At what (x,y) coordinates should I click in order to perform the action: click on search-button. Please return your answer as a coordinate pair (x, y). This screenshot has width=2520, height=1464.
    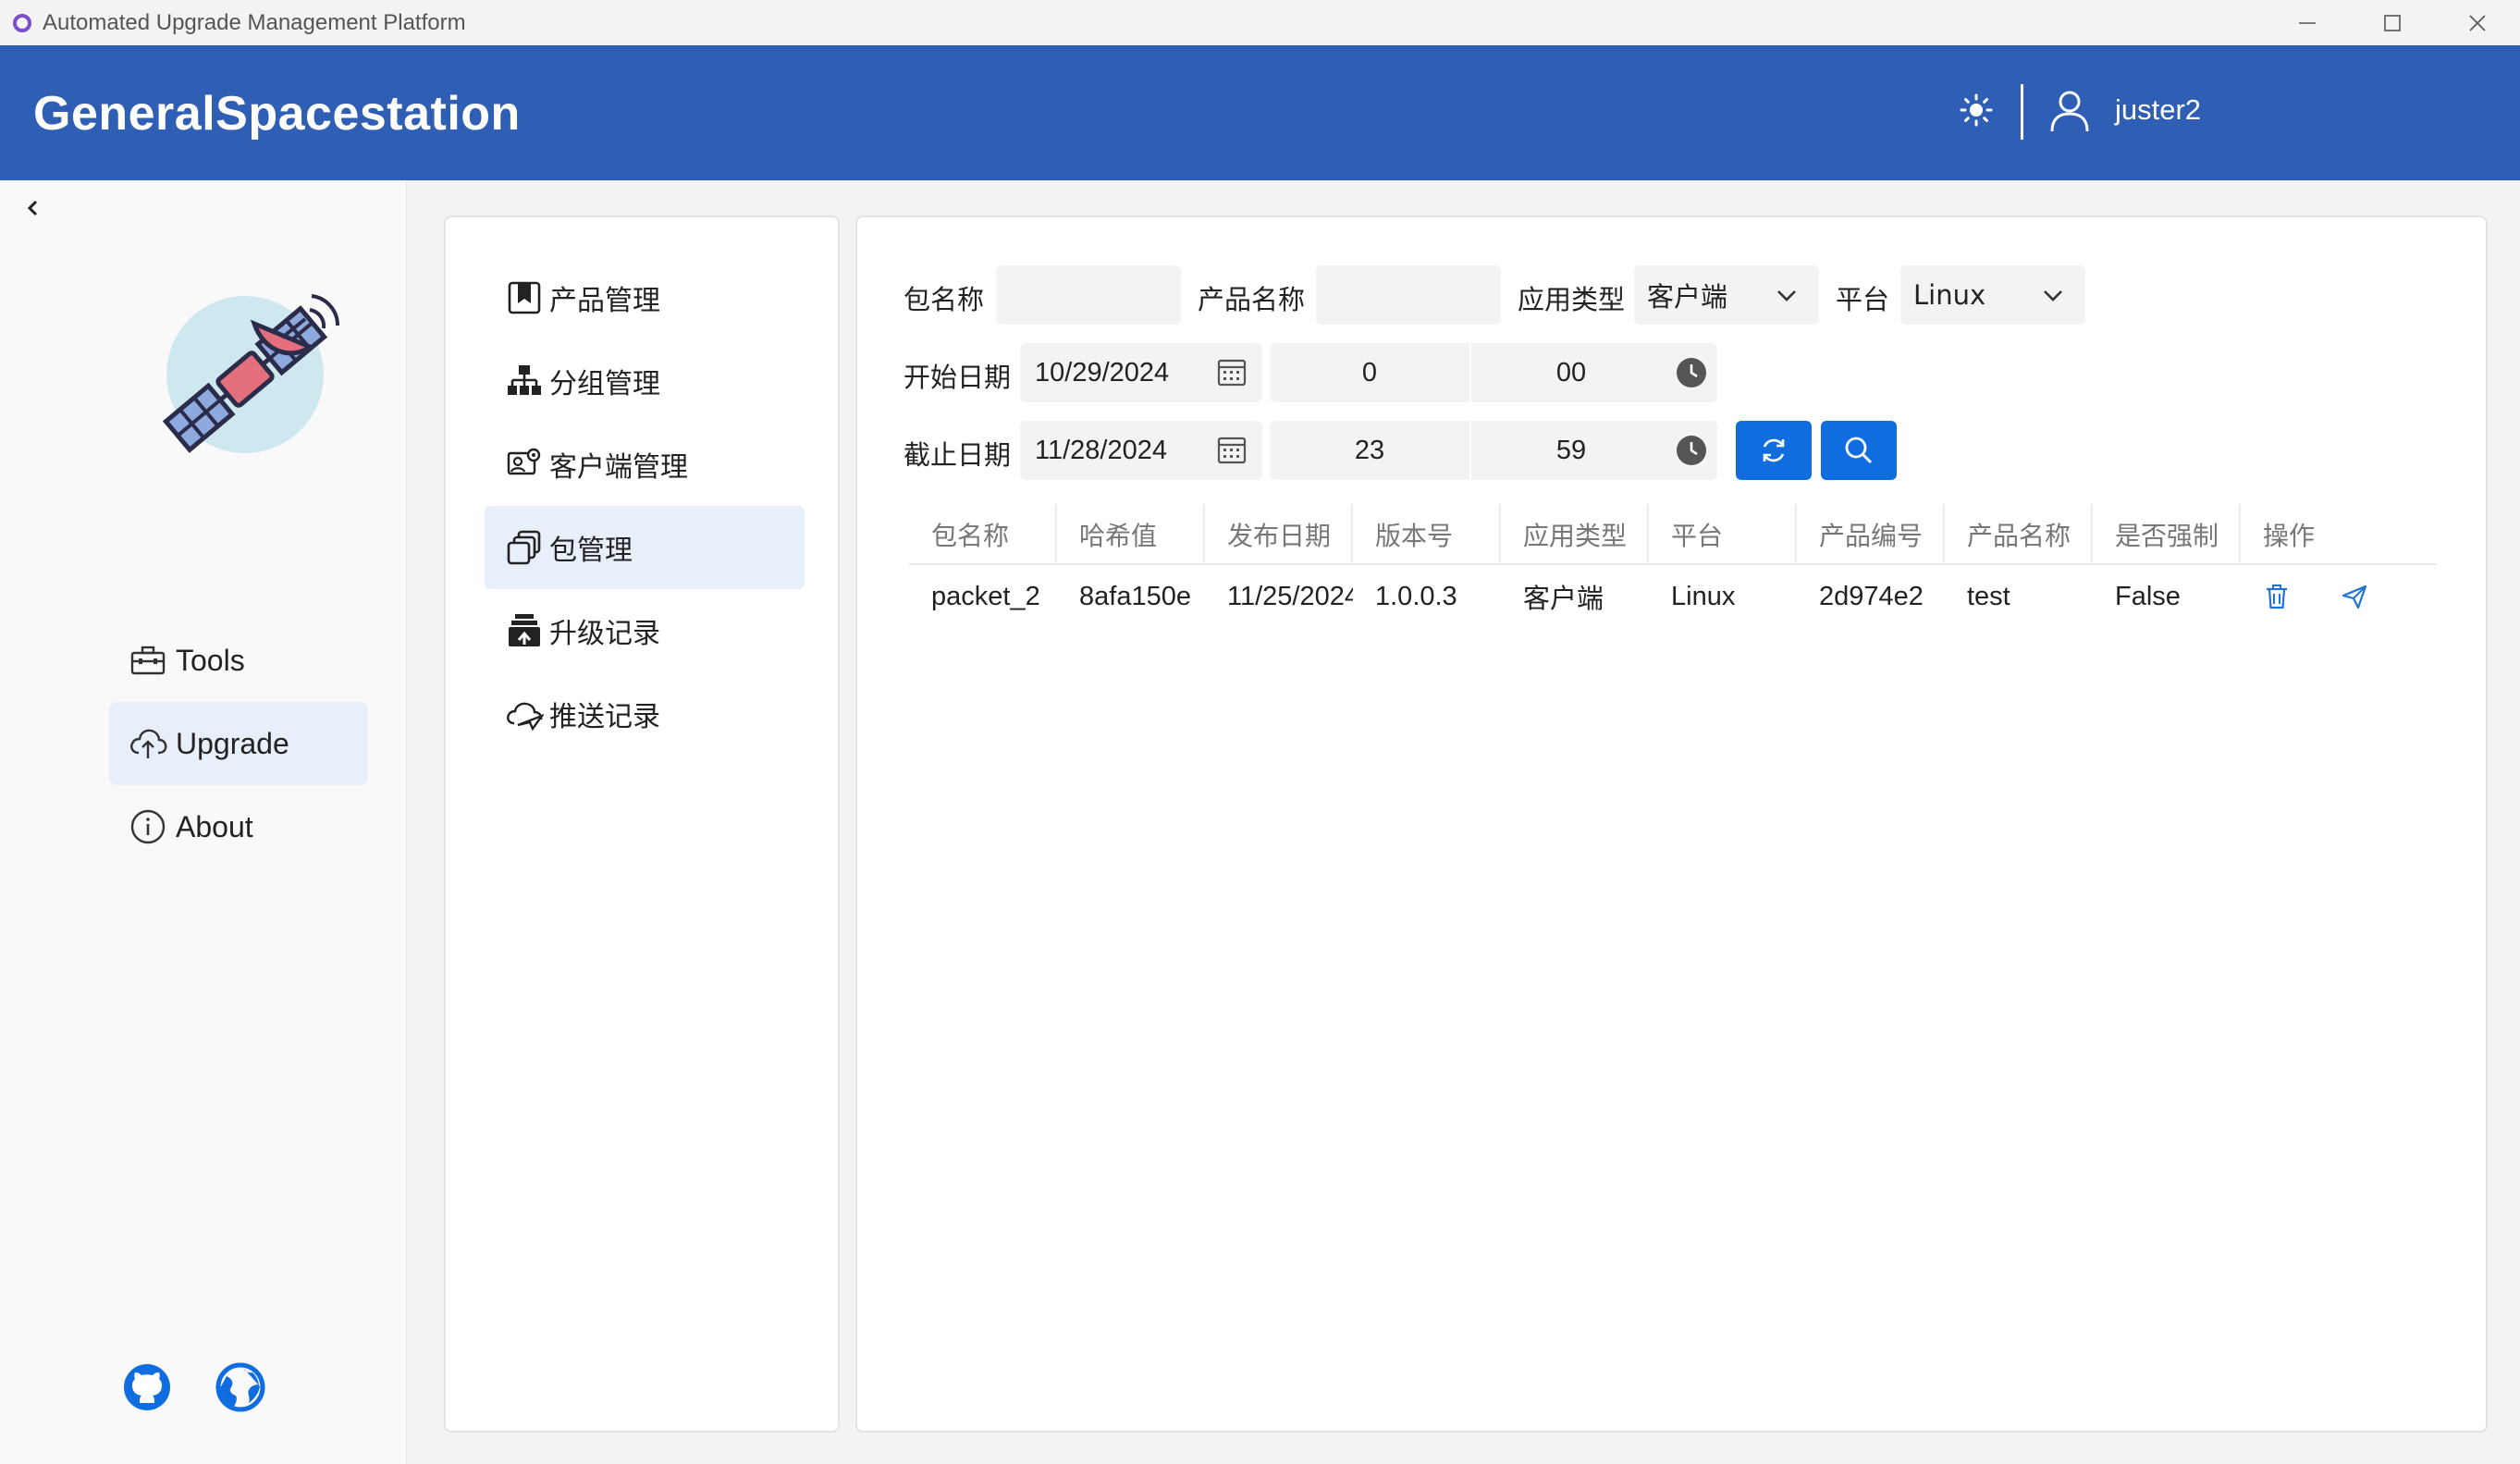
    Looking at the image, I should click on (1859, 450).